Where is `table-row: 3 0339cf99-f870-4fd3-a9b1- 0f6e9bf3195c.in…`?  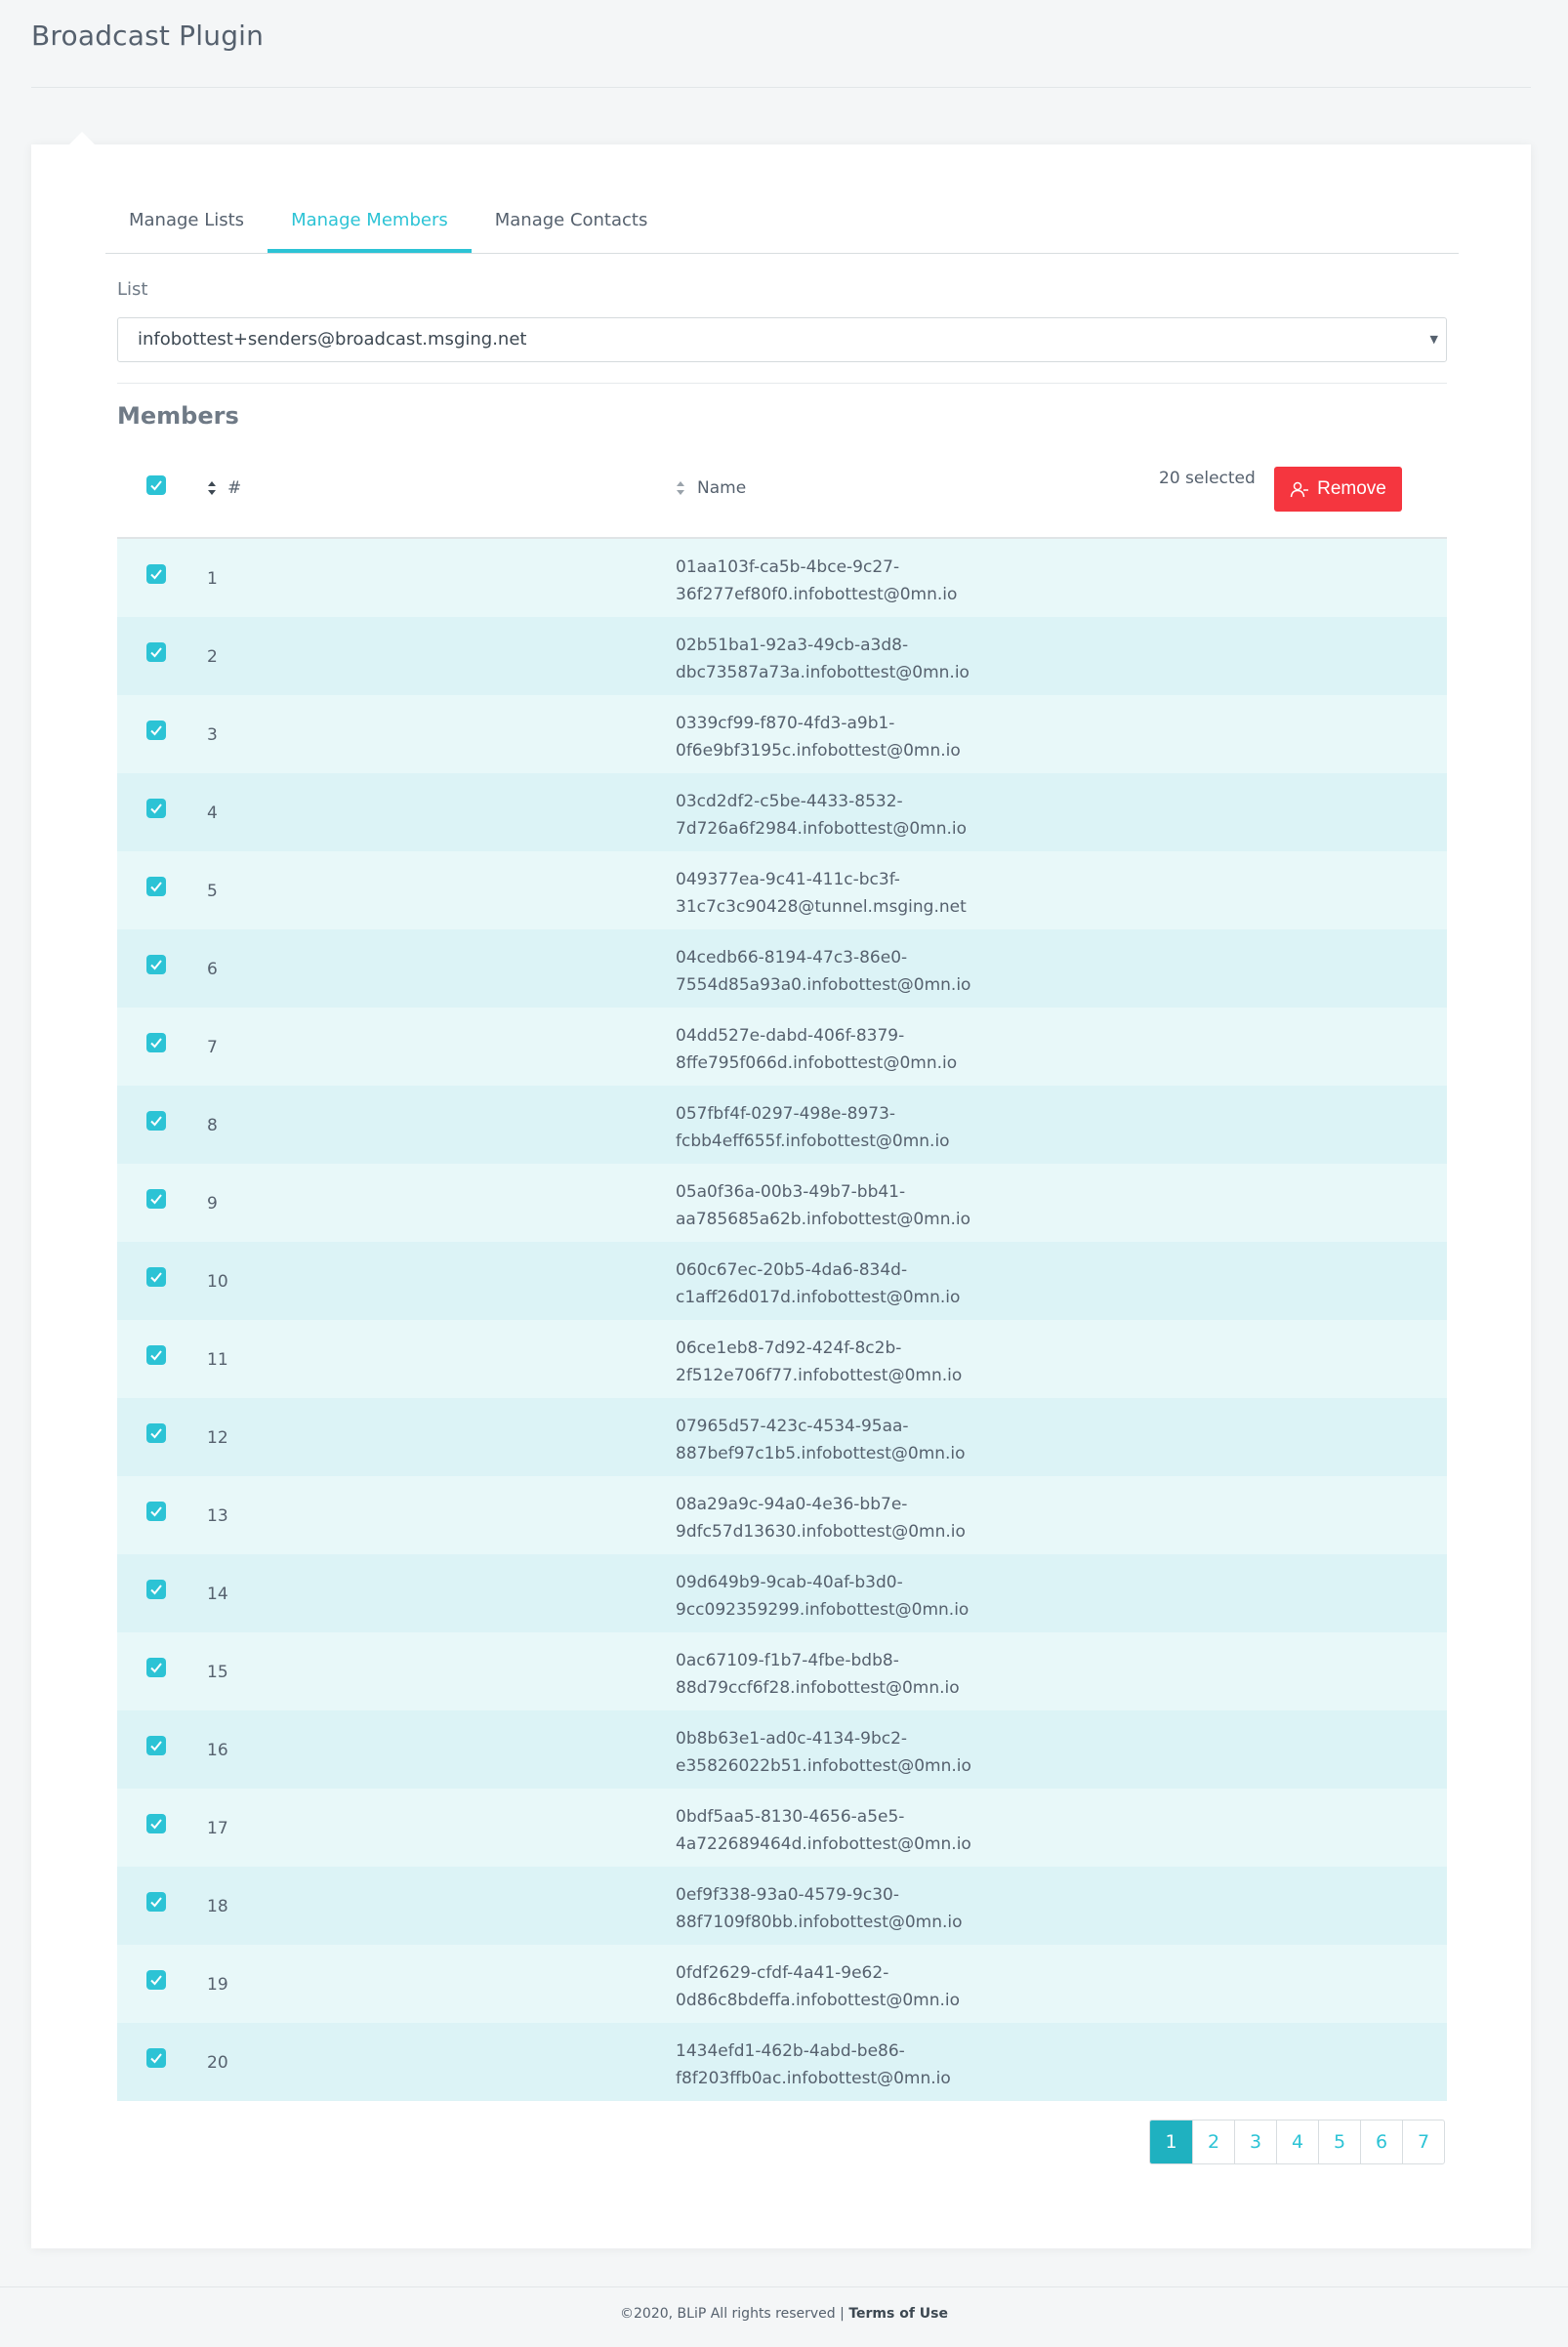 table-row: 3 0339cf99-f870-4fd3-a9b1- 0f6e9bf3195c.in… is located at coordinates (782, 734).